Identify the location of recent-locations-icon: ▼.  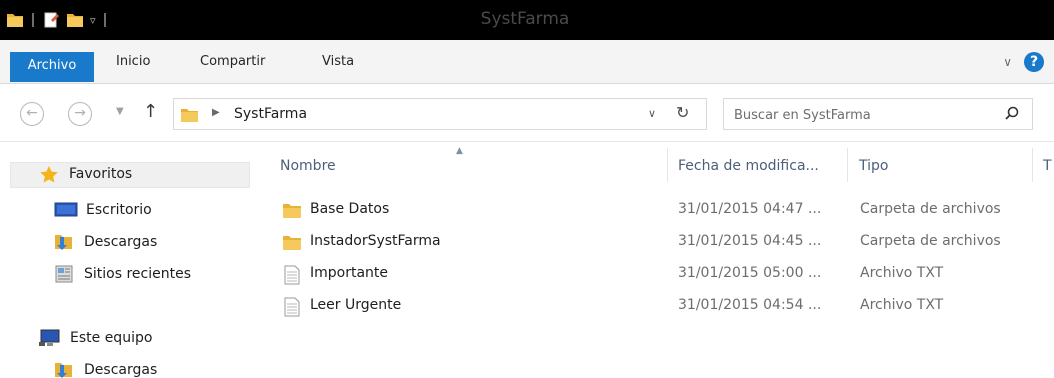
(120, 111).